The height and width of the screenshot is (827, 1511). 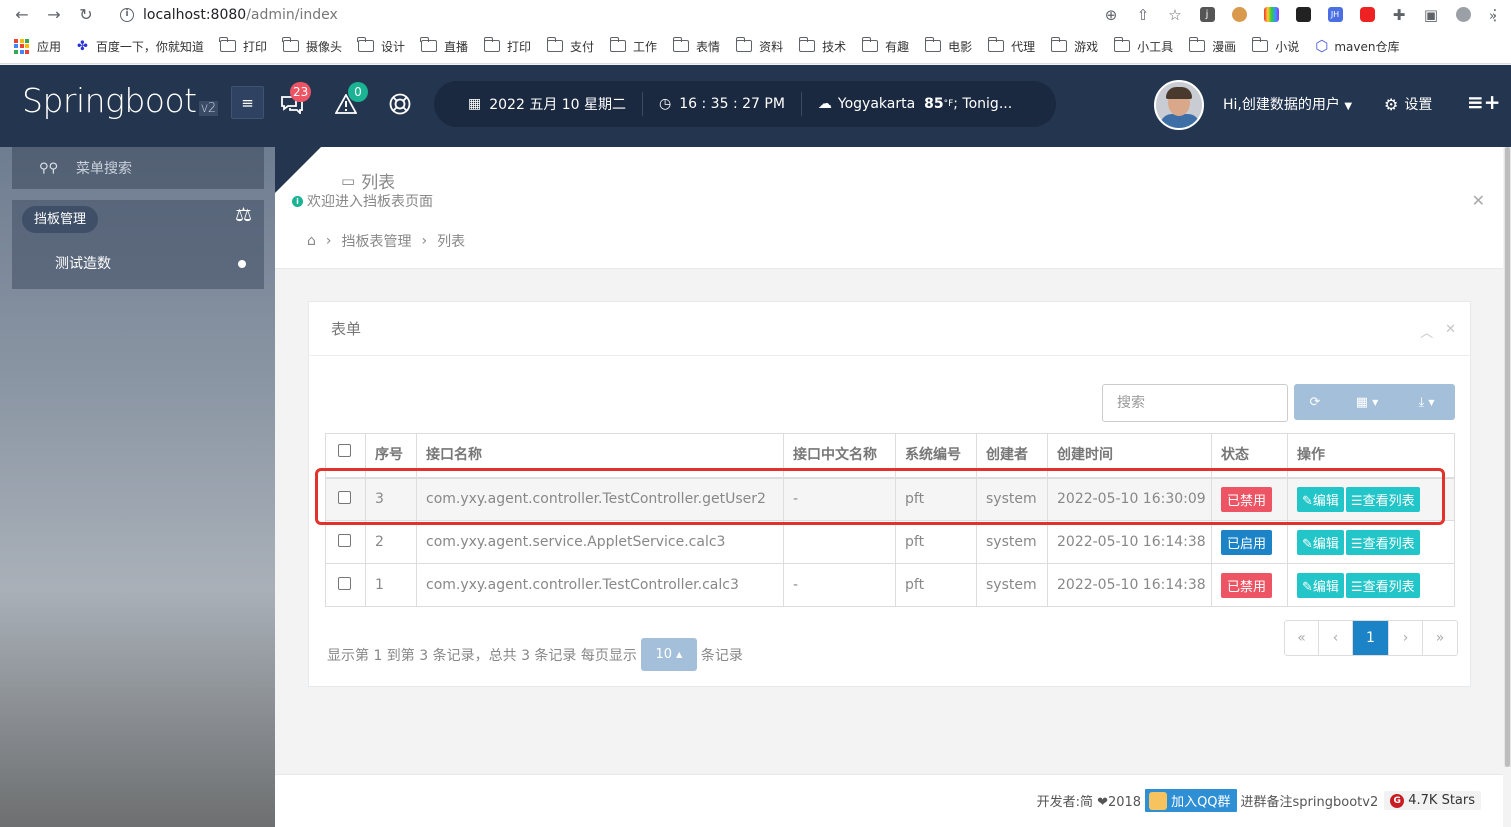 What do you see at coordinates (86, 14) in the screenshot?
I see `reload-button: ↻` at bounding box center [86, 14].